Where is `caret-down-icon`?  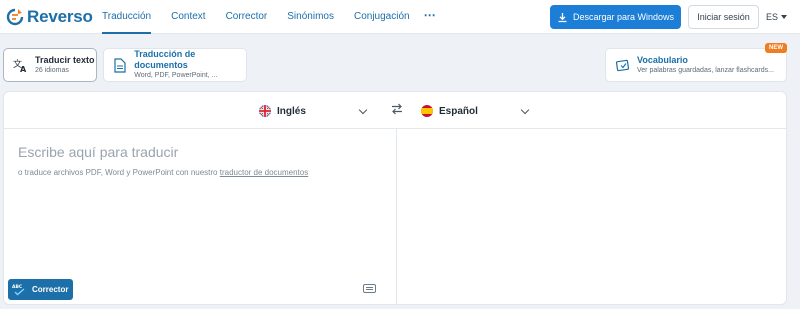
caret-down-icon is located at coordinates (784, 17).